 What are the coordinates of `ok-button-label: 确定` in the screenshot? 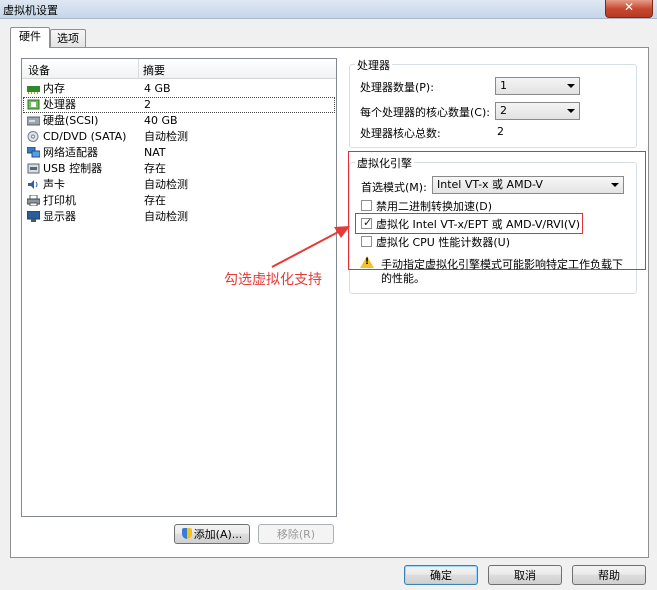 It's located at (441, 575).